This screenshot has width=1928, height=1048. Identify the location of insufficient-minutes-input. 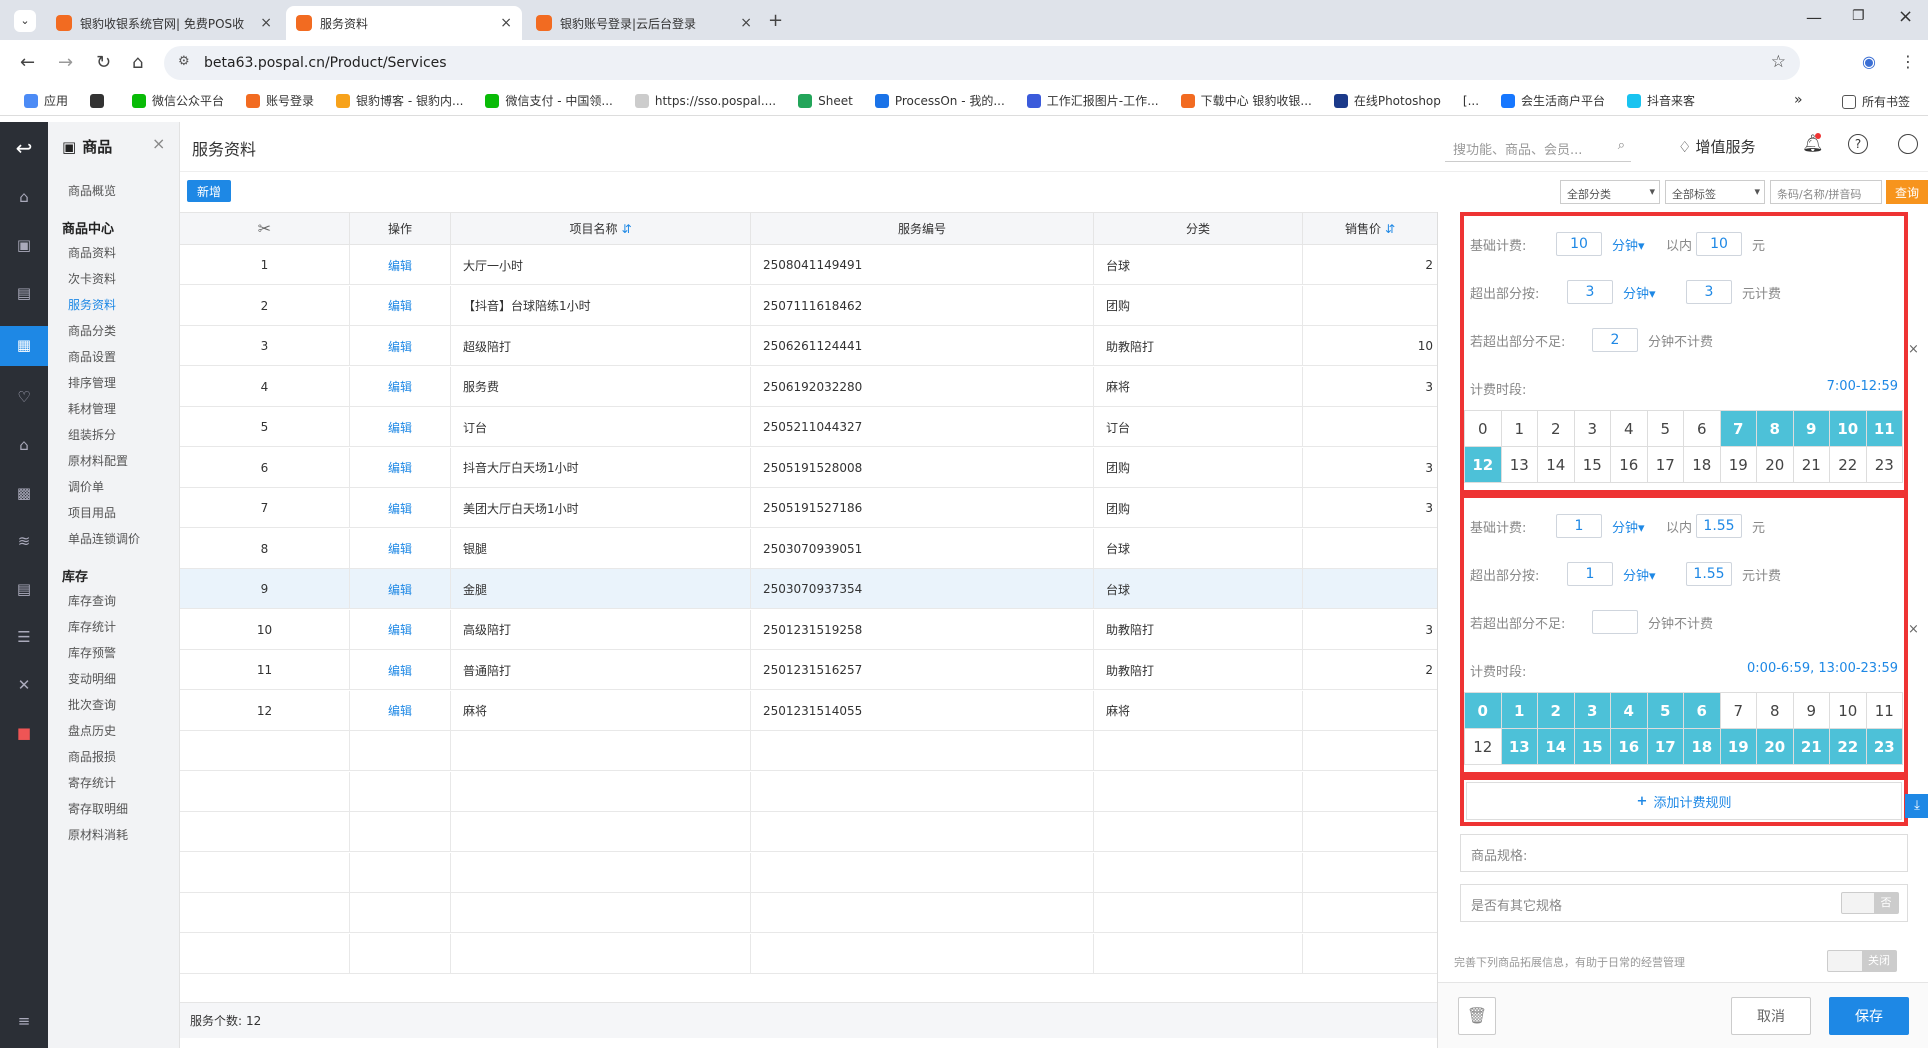
(1615, 622).